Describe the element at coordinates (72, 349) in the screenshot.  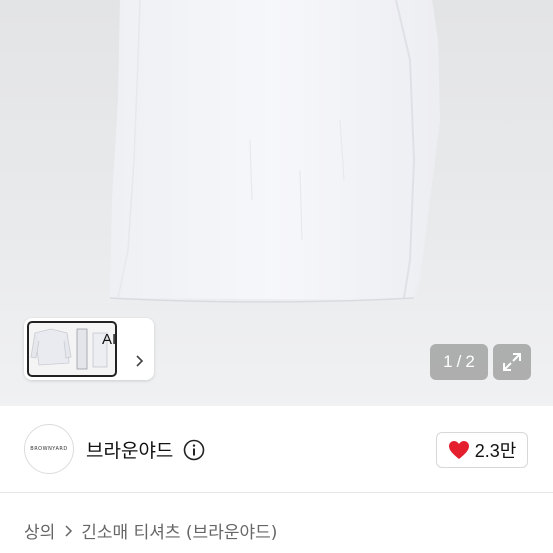
I see `thumbnail-image` at that location.